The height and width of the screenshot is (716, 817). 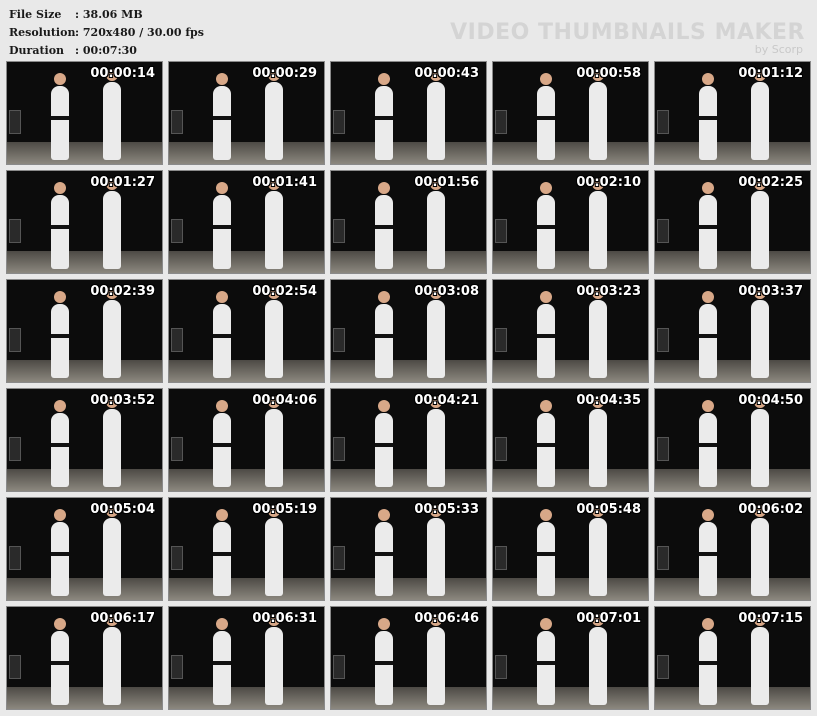 What do you see at coordinates (246, 549) in the screenshot?
I see `thumbnail-frame: 00:05:19` at bounding box center [246, 549].